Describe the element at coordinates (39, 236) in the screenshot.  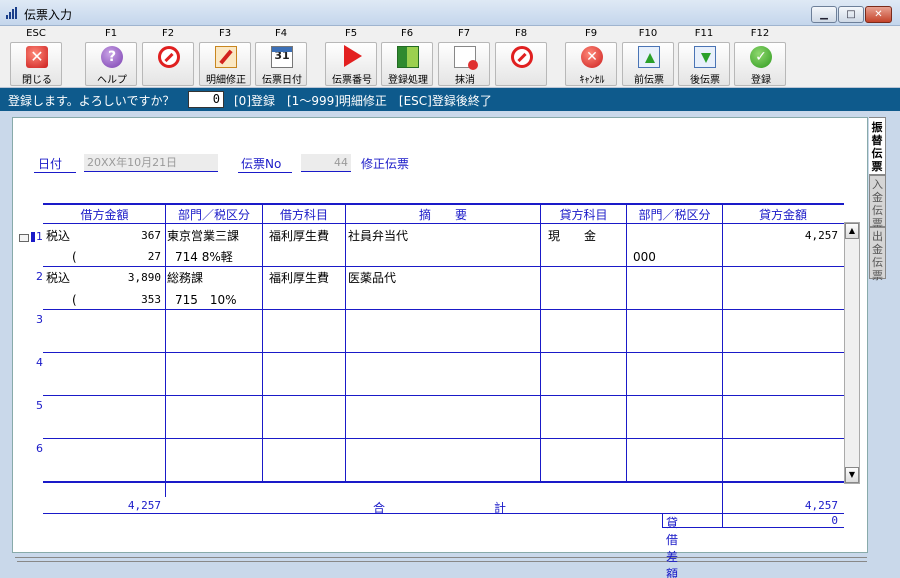
I see `row-number: 1` at that location.